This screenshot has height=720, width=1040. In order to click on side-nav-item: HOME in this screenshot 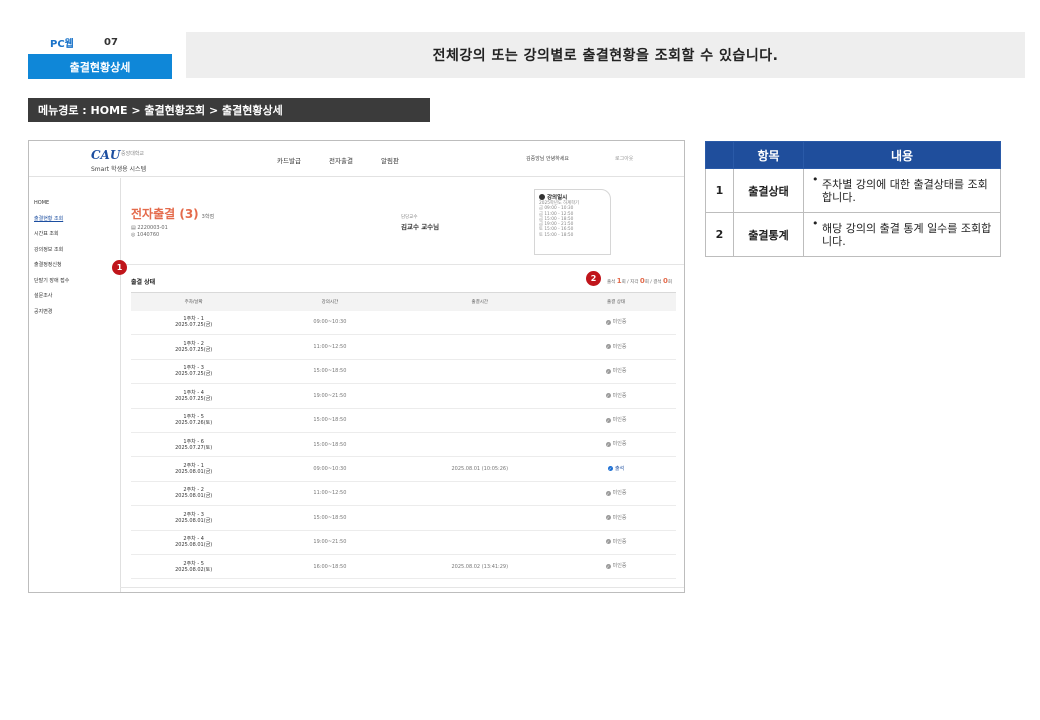, I will do `click(74, 204)`.